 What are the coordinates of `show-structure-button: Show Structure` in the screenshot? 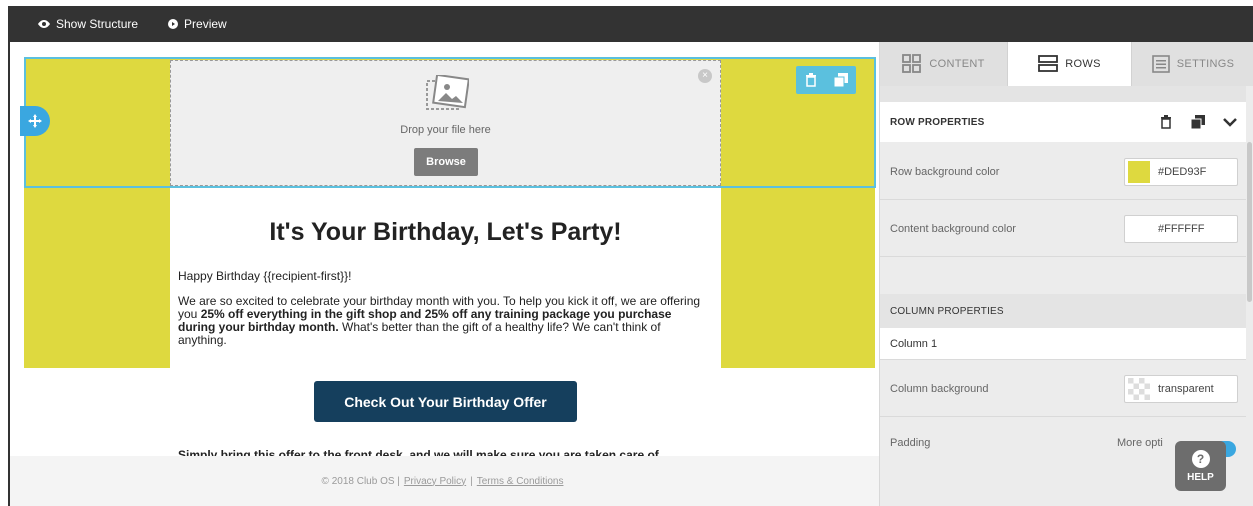 It's located at (88, 24).